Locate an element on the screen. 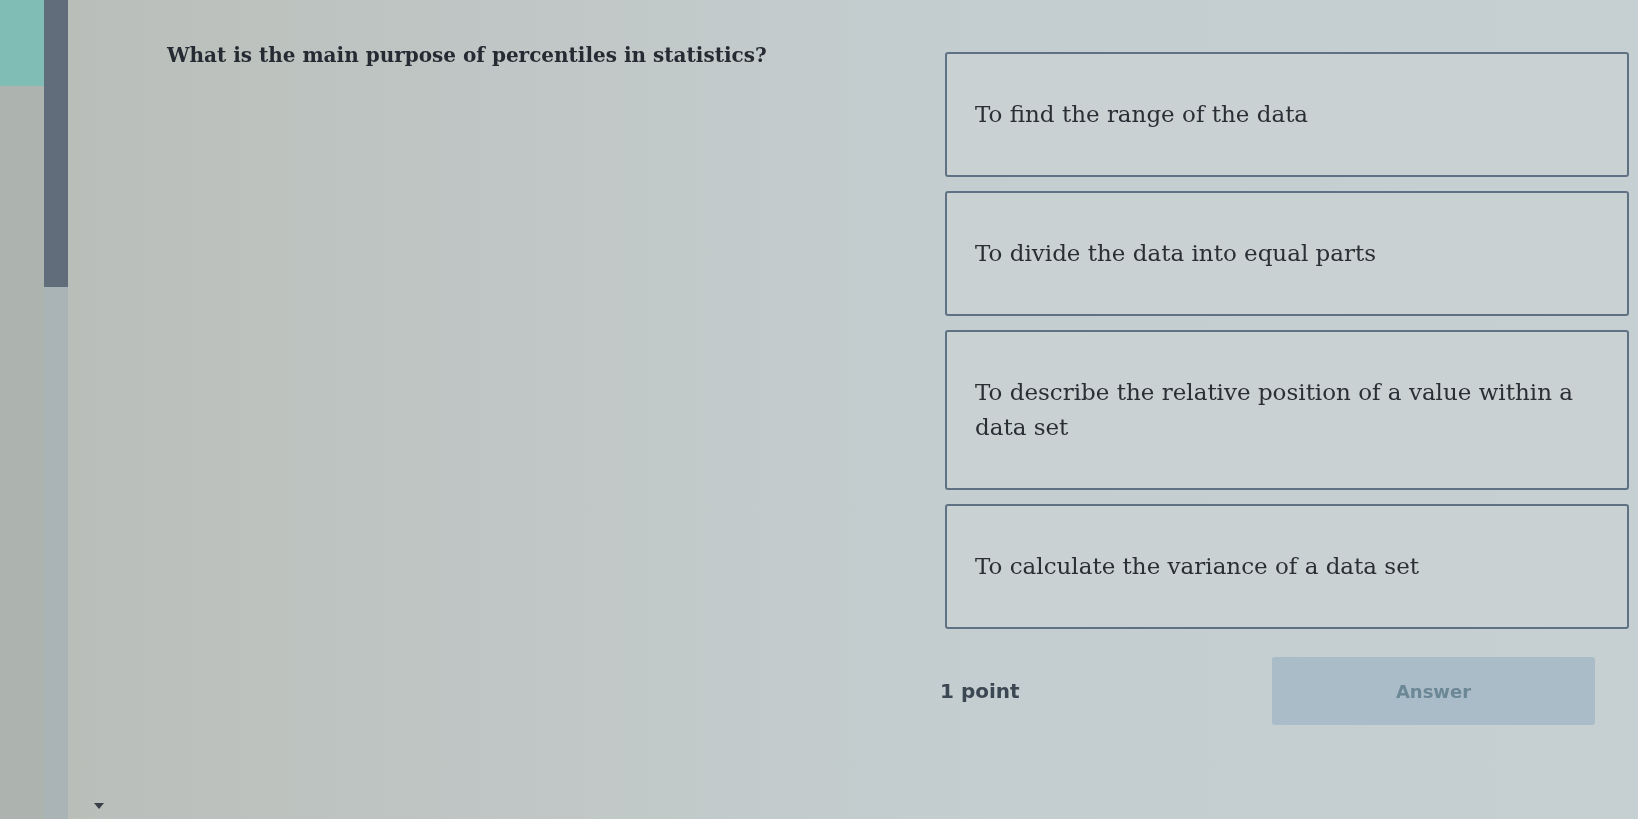 The width and height of the screenshot is (1638, 819). answer-option: To find the range of the data is located at coordinates (1287, 114).